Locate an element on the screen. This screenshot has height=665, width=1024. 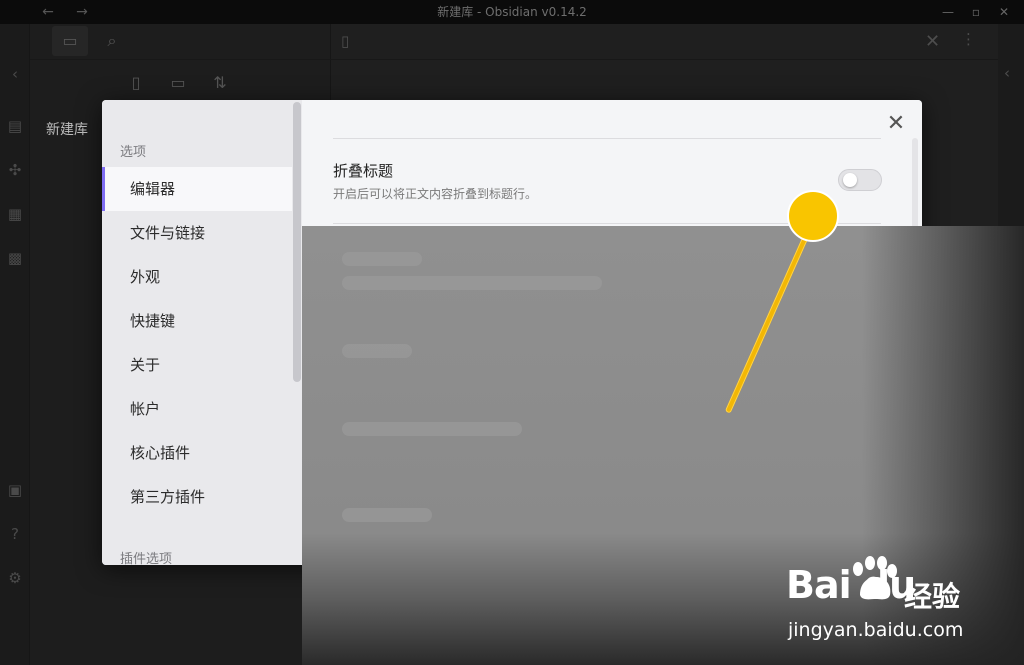
fold-heading-toggle is located at coordinates (860, 180).